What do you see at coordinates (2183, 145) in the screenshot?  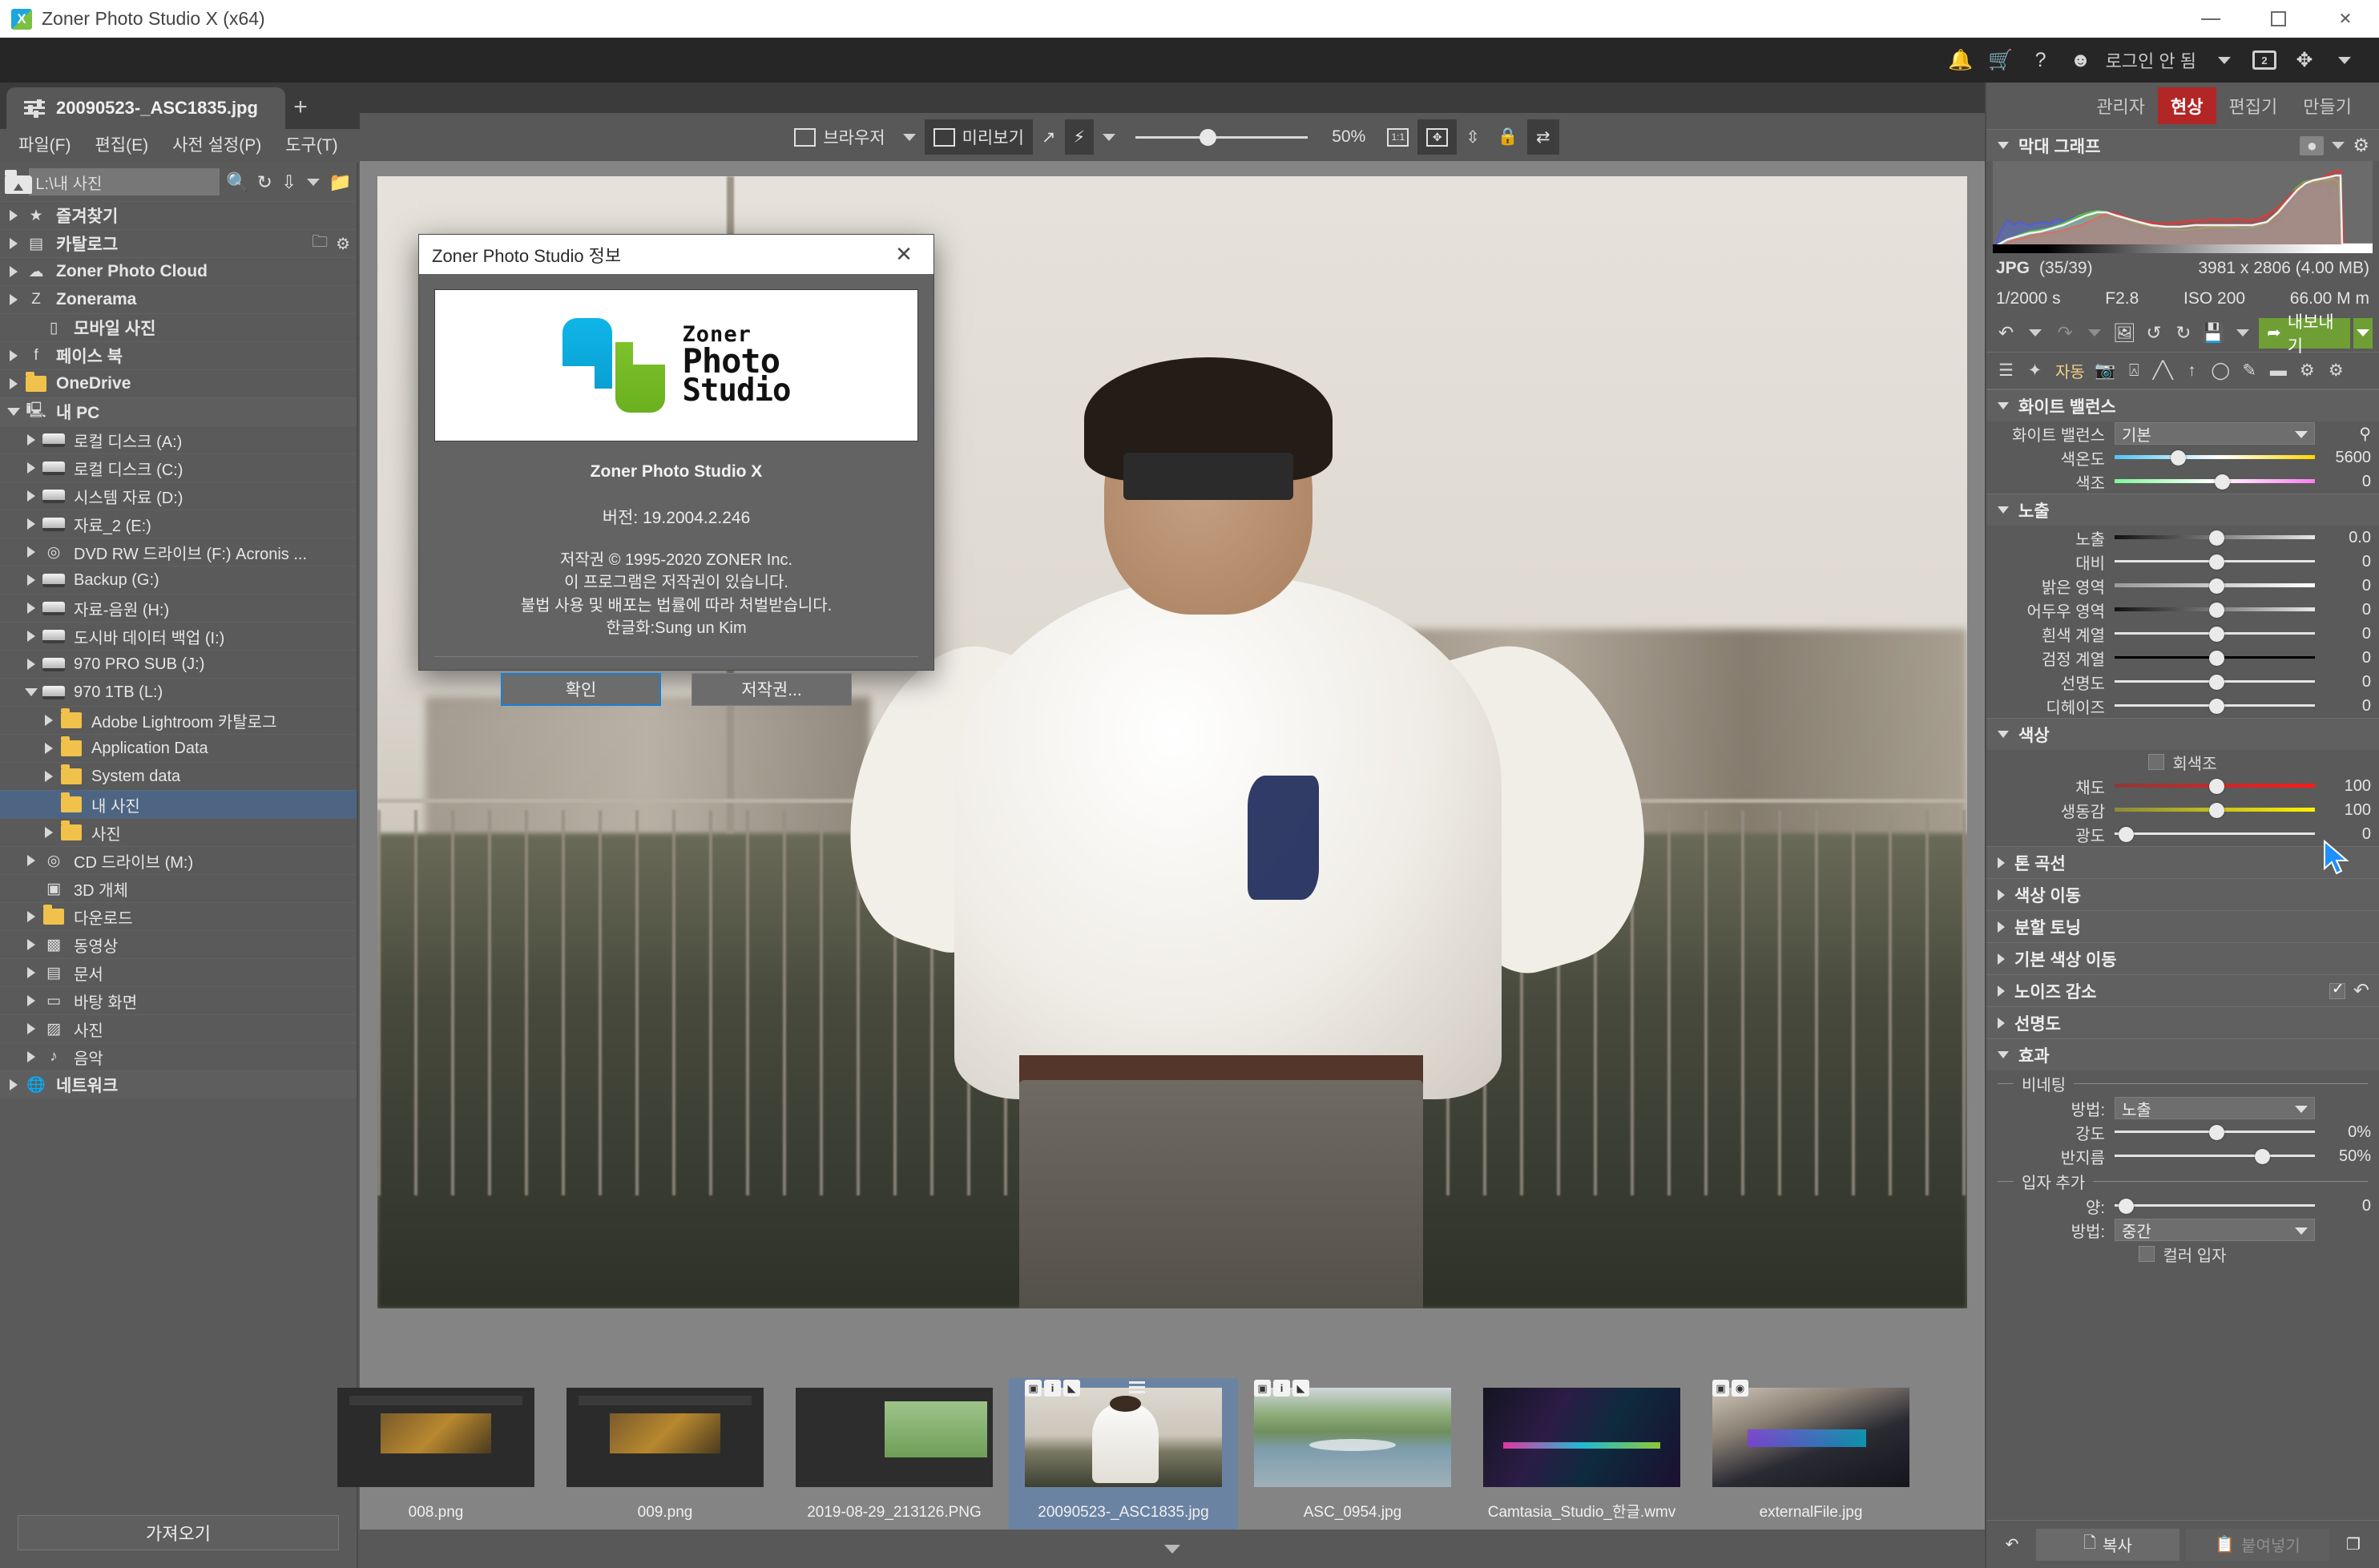 I see `histogram-section-header: 막대 그래프 ● ⚙` at bounding box center [2183, 145].